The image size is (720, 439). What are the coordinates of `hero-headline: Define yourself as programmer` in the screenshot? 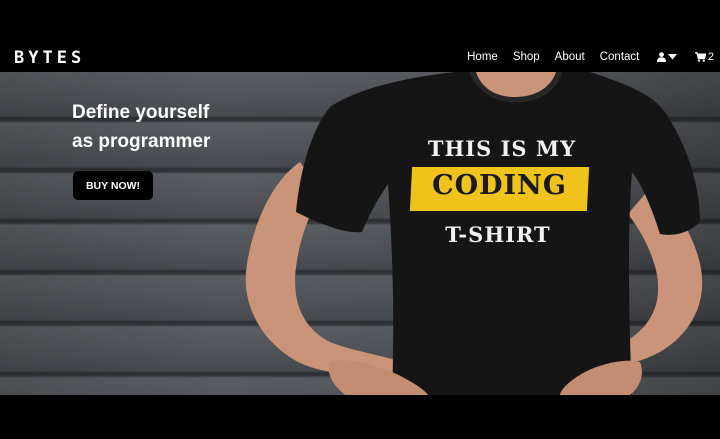 It's located at (172, 127).